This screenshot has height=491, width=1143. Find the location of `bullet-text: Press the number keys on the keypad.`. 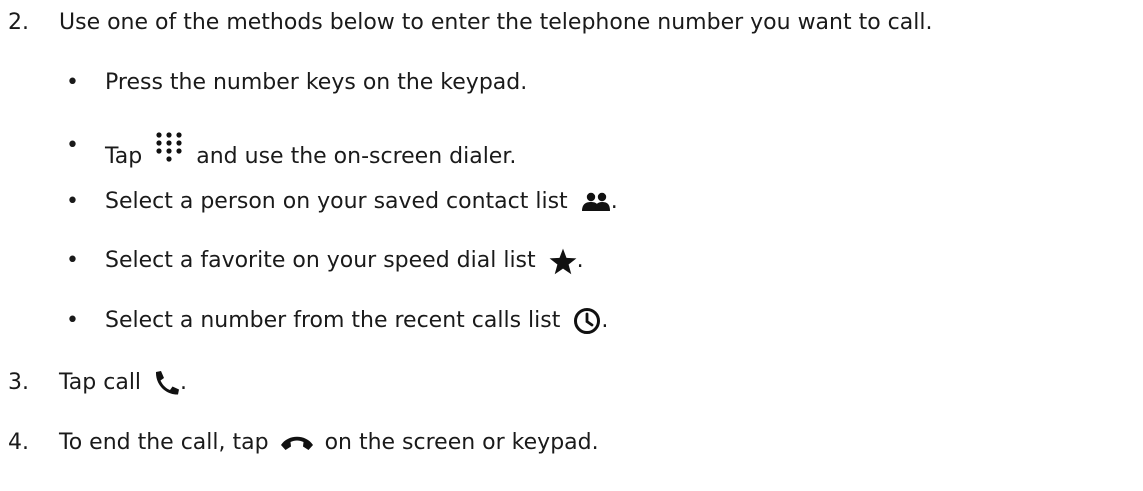

bullet-text: Press the number keys on the keypad. is located at coordinates (316, 82).